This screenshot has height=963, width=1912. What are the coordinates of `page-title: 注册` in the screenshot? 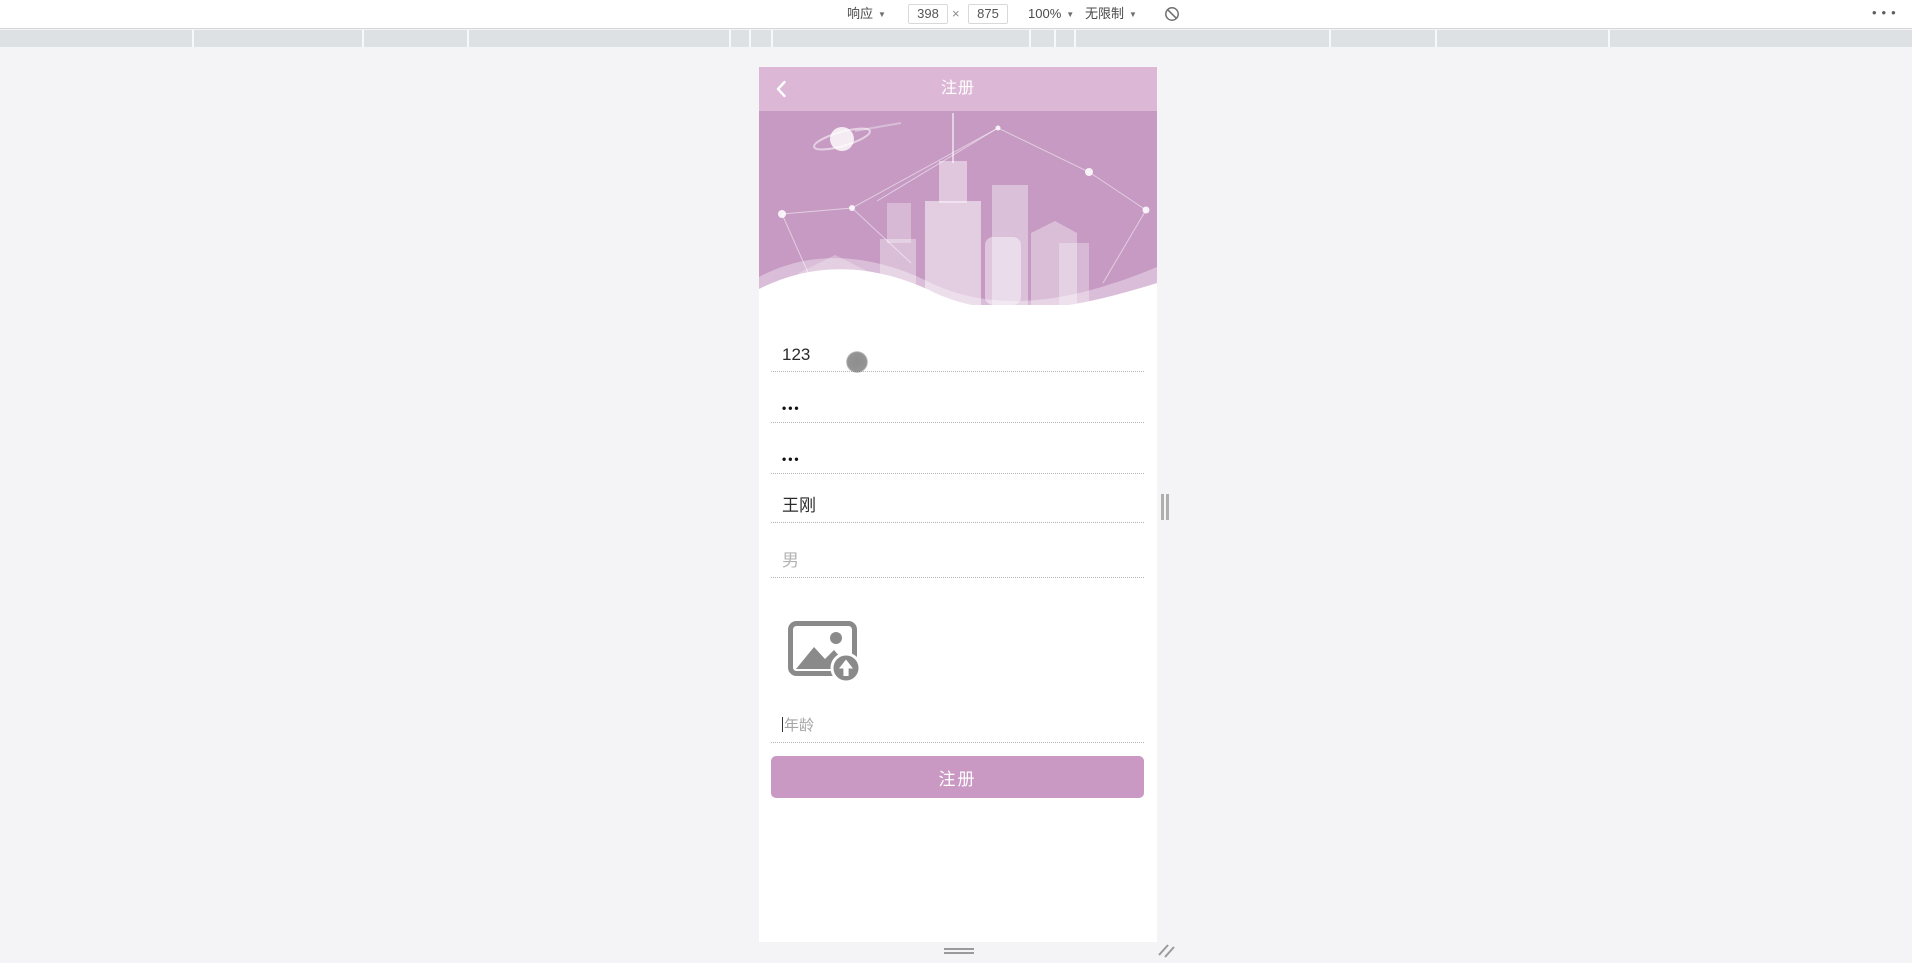 It's located at (957, 88).